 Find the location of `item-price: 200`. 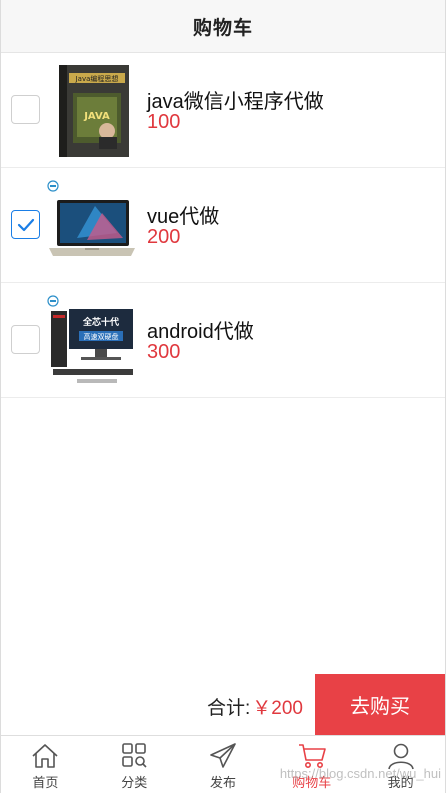

item-price: 200 is located at coordinates (164, 237).